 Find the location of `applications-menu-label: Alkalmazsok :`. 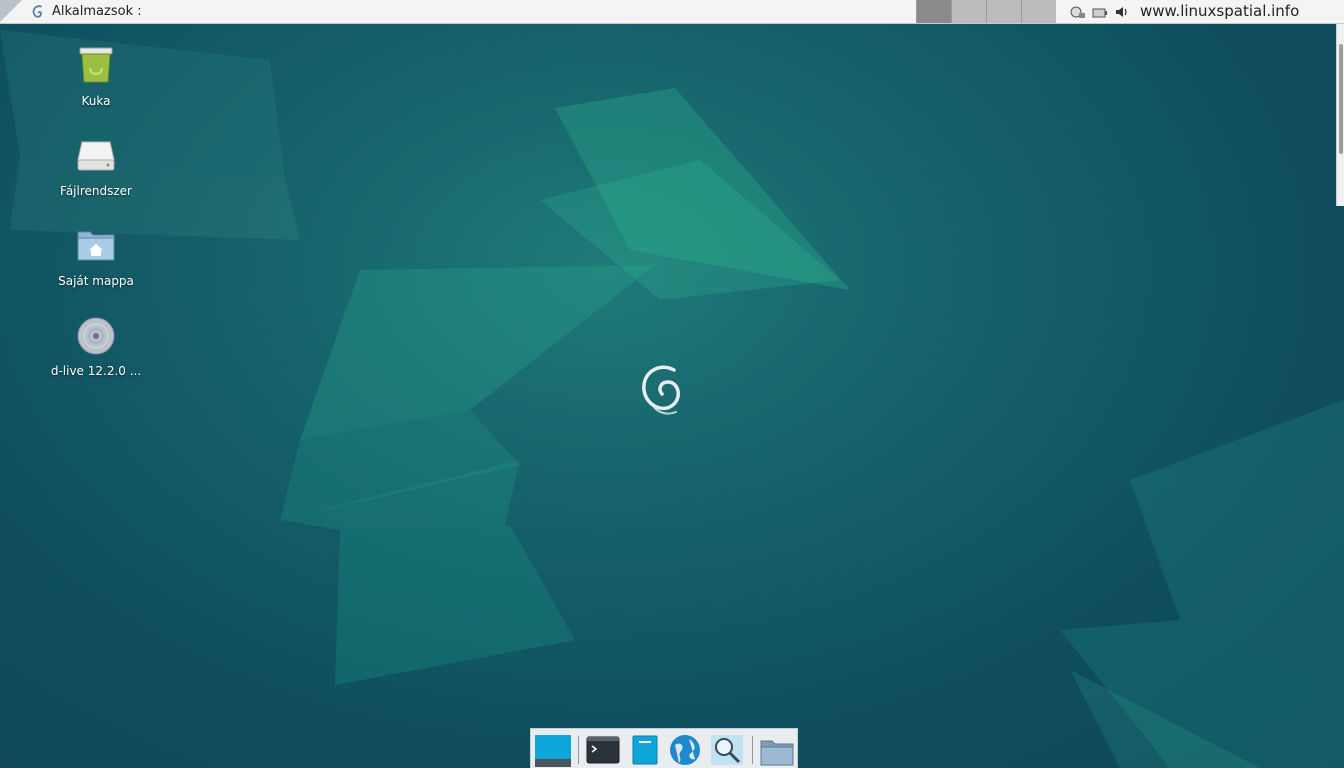

applications-menu-label: Alkalmazsok : is located at coordinates (97, 11).